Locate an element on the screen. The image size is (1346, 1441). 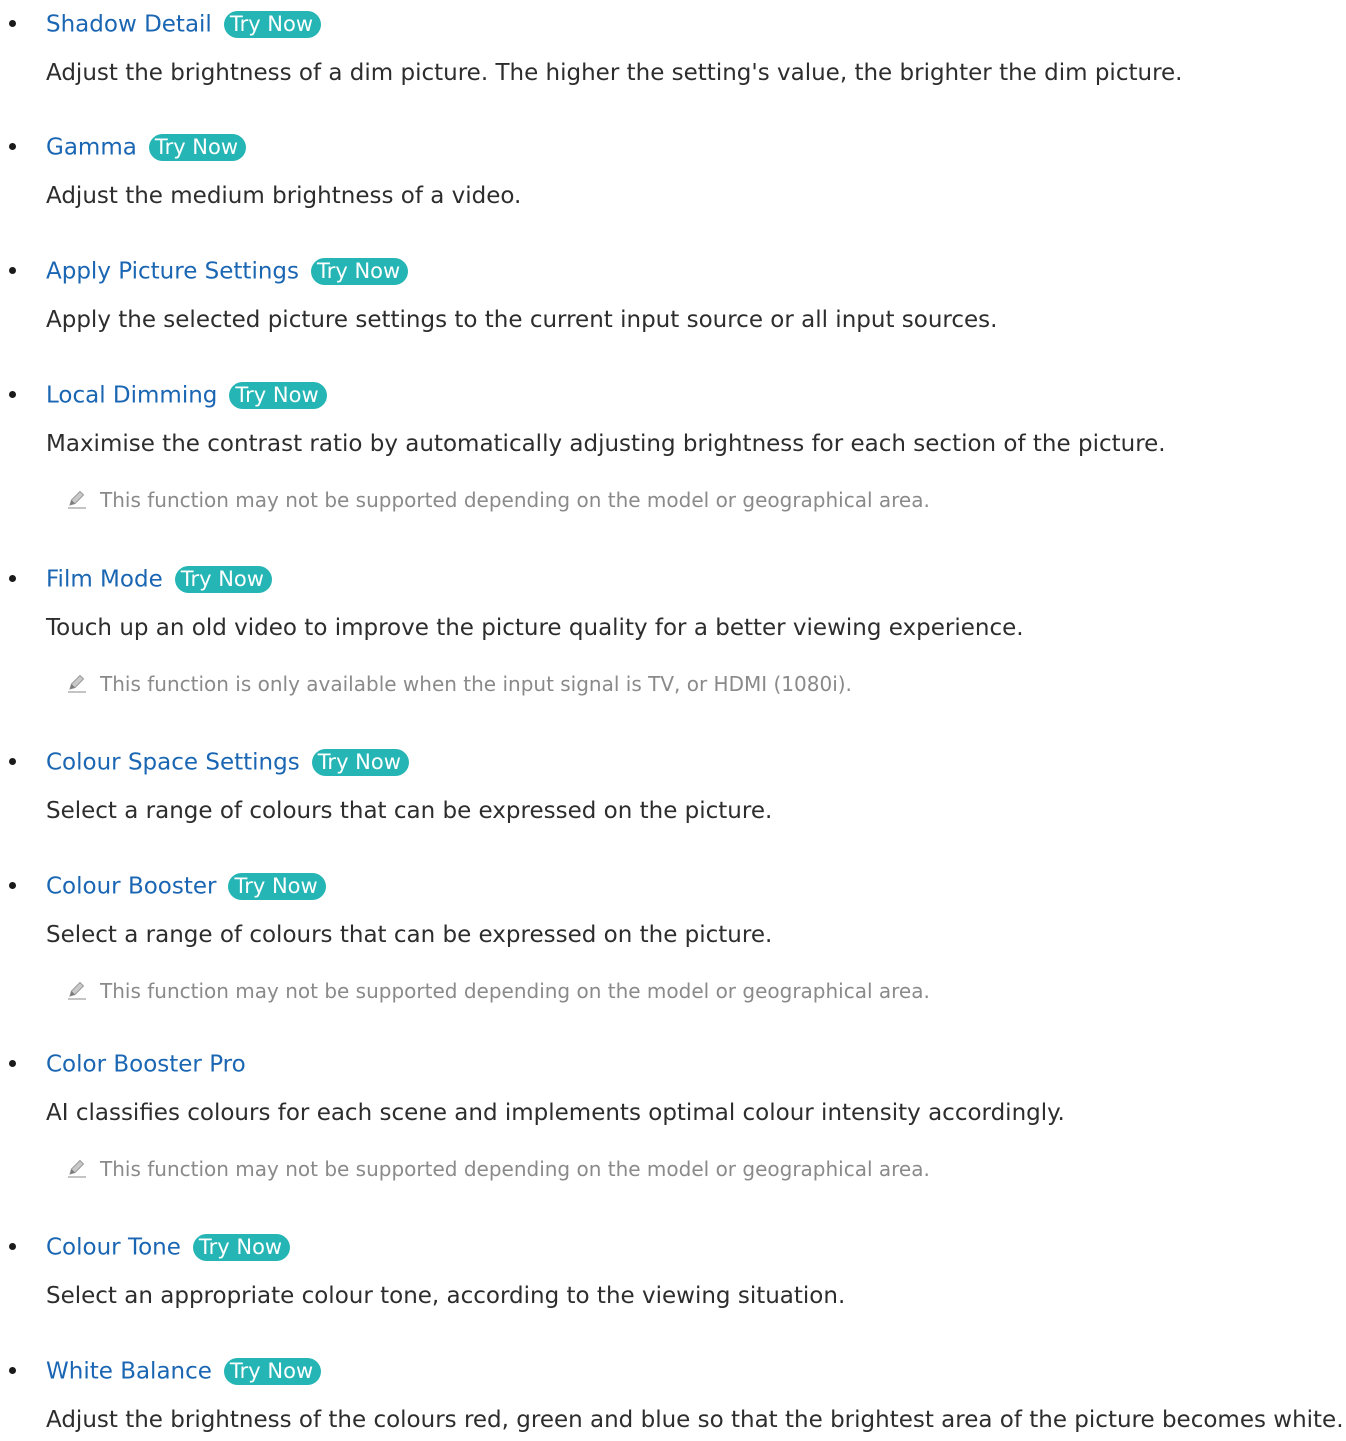
item-title: Colour Space Settings is located at coordinates (173, 763).